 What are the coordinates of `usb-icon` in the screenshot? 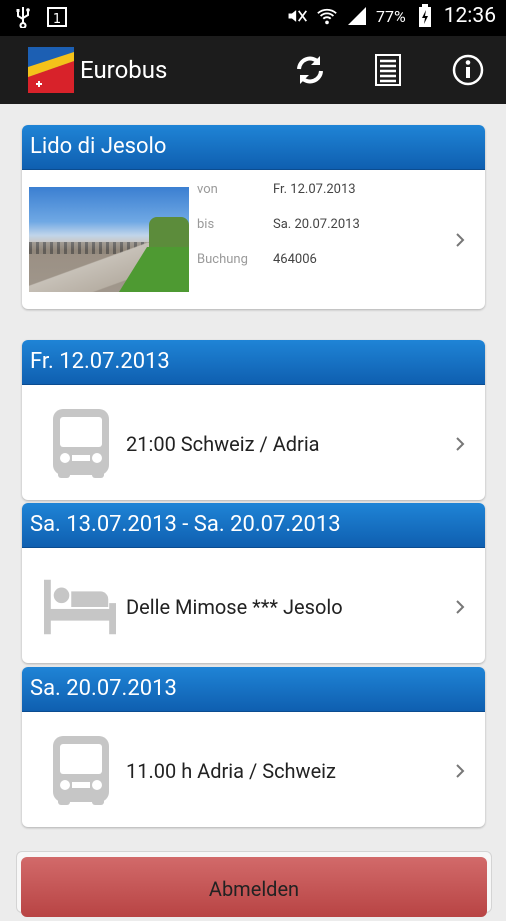 It's located at (23, 17).